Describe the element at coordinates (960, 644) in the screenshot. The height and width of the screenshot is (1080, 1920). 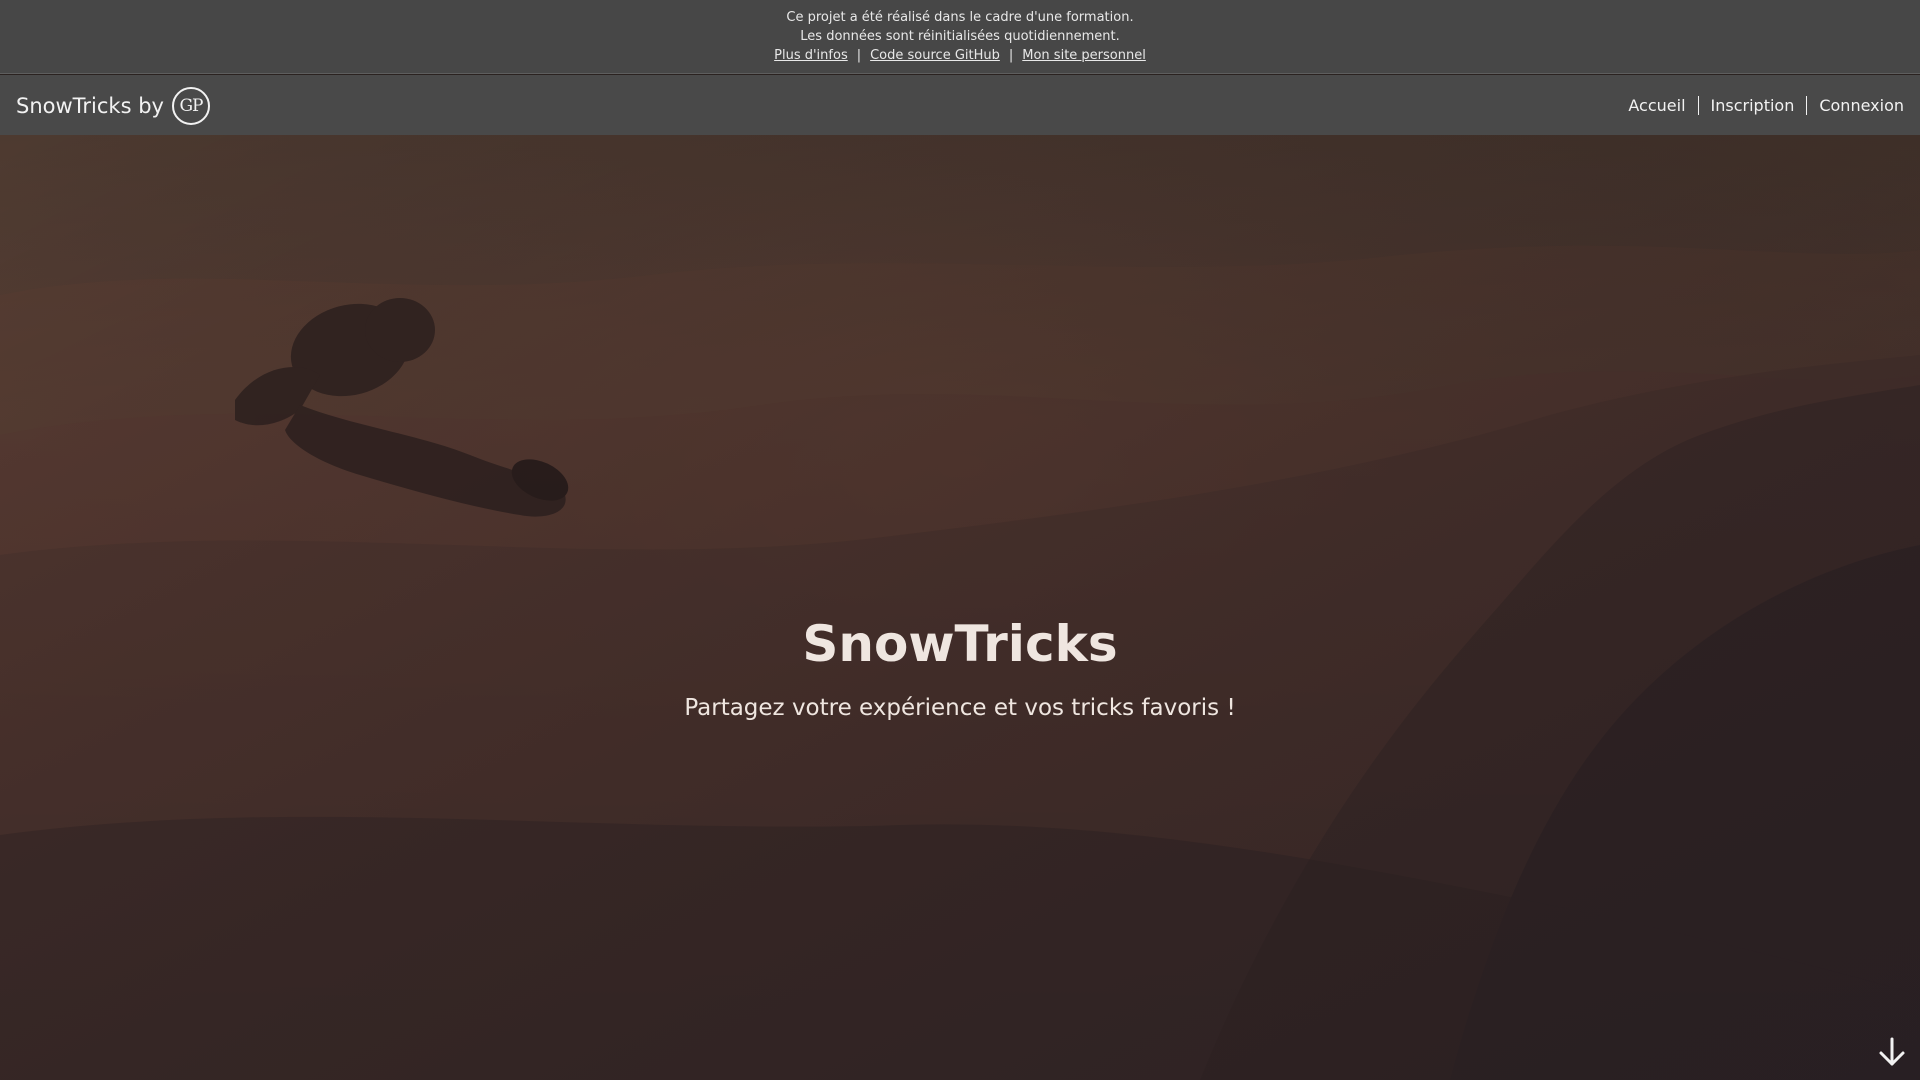
I see `hero-title: SnowTricks` at that location.